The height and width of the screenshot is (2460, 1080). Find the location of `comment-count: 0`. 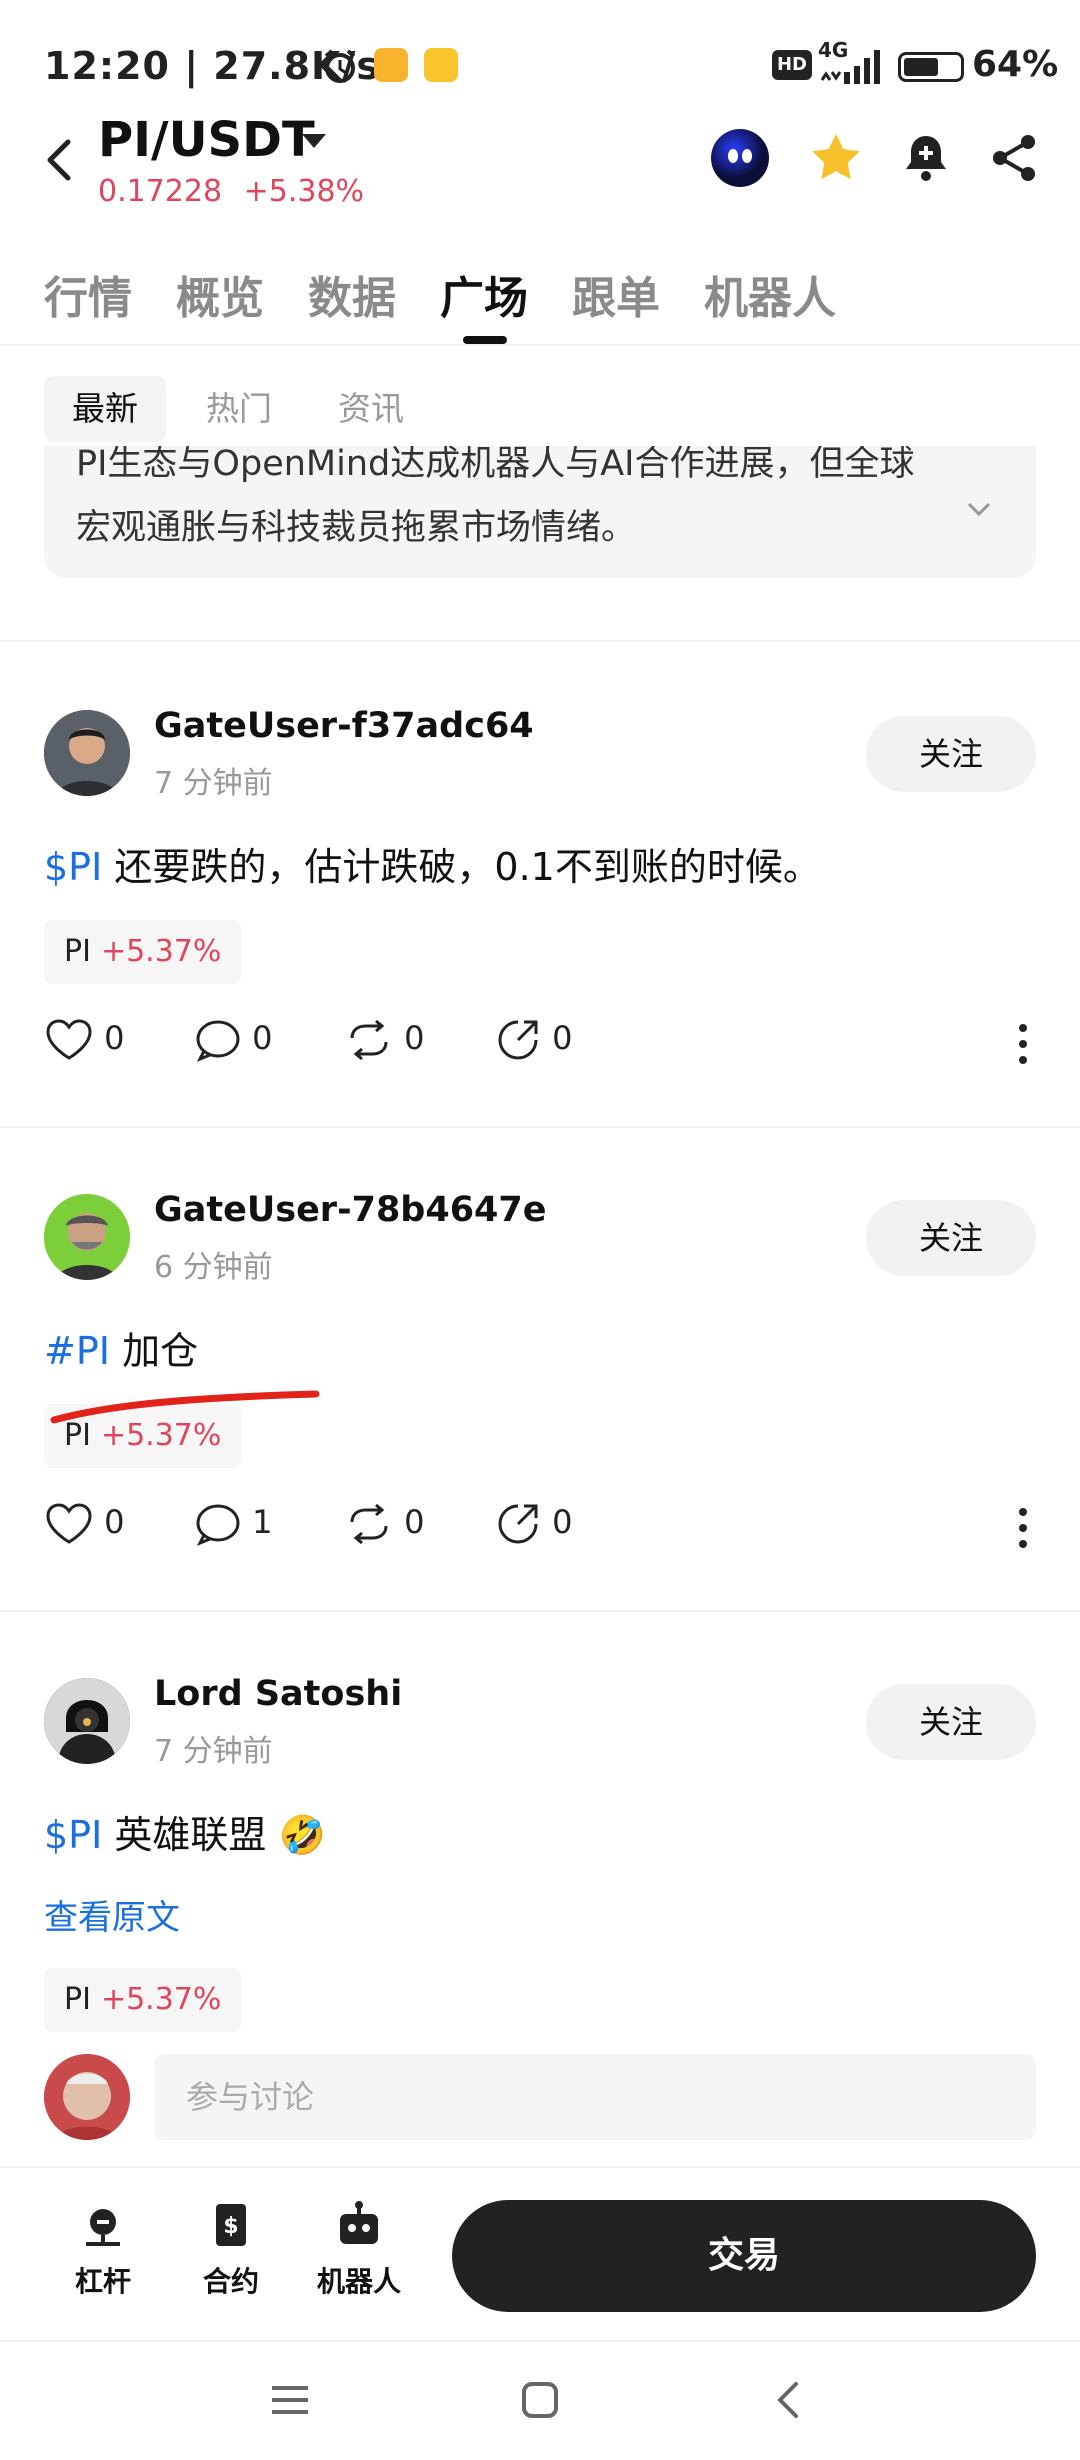

comment-count: 0 is located at coordinates (262, 1038).